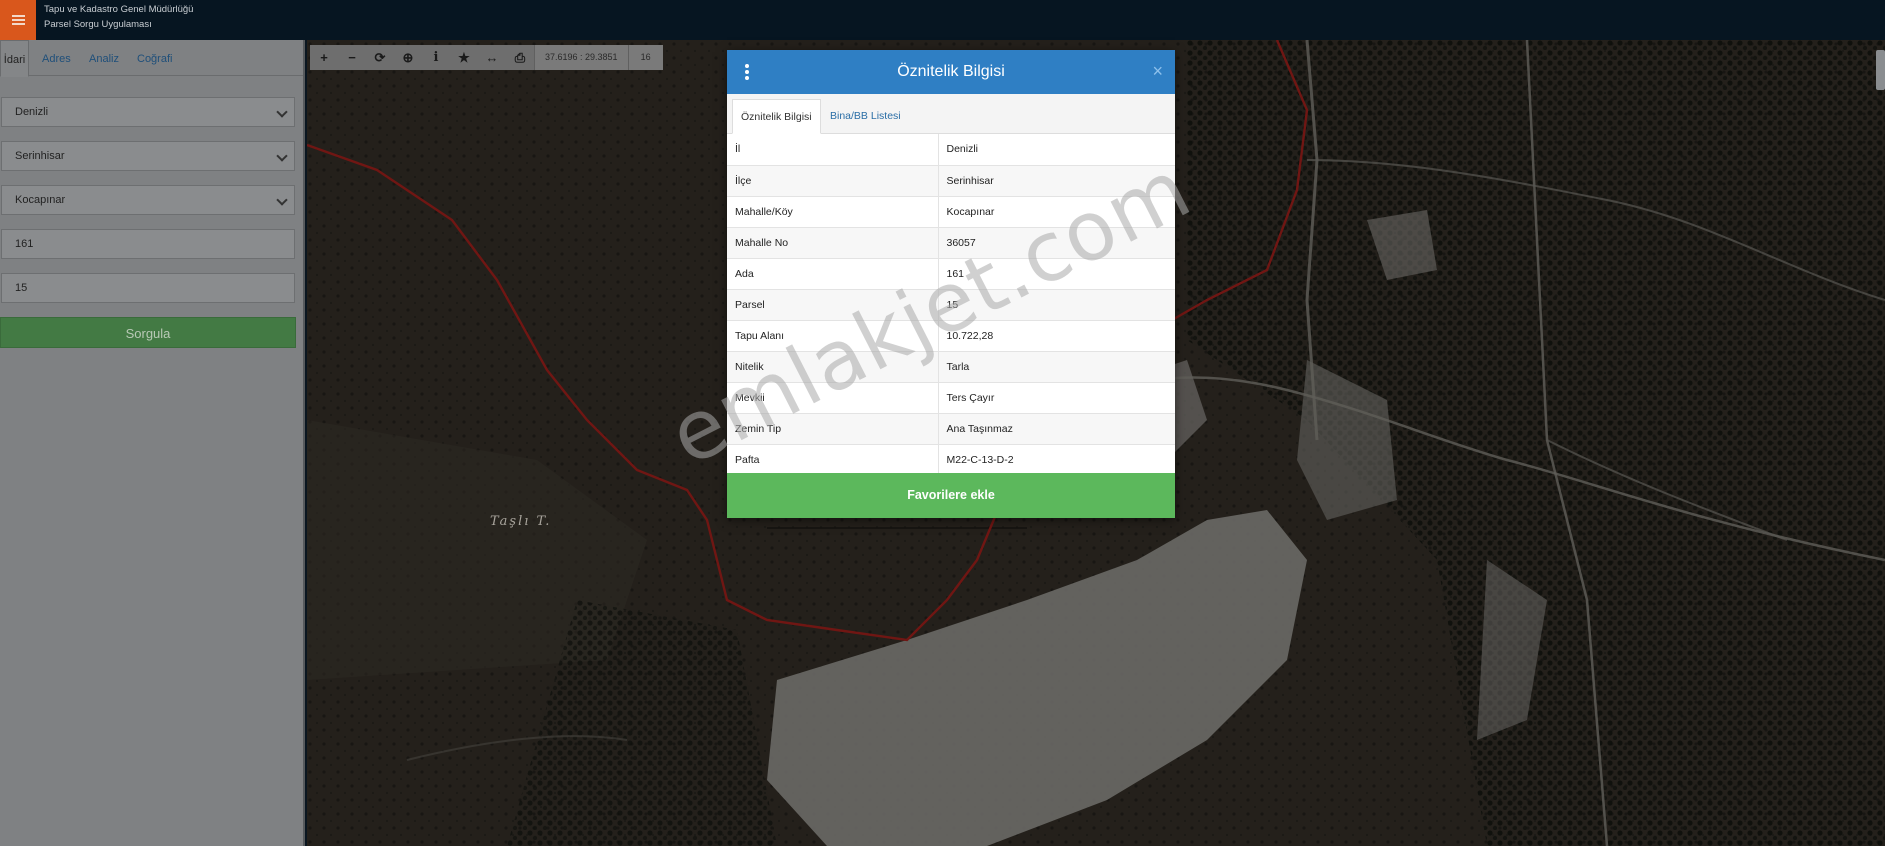  I want to click on table-row: İl Denizli, so click(951, 150).